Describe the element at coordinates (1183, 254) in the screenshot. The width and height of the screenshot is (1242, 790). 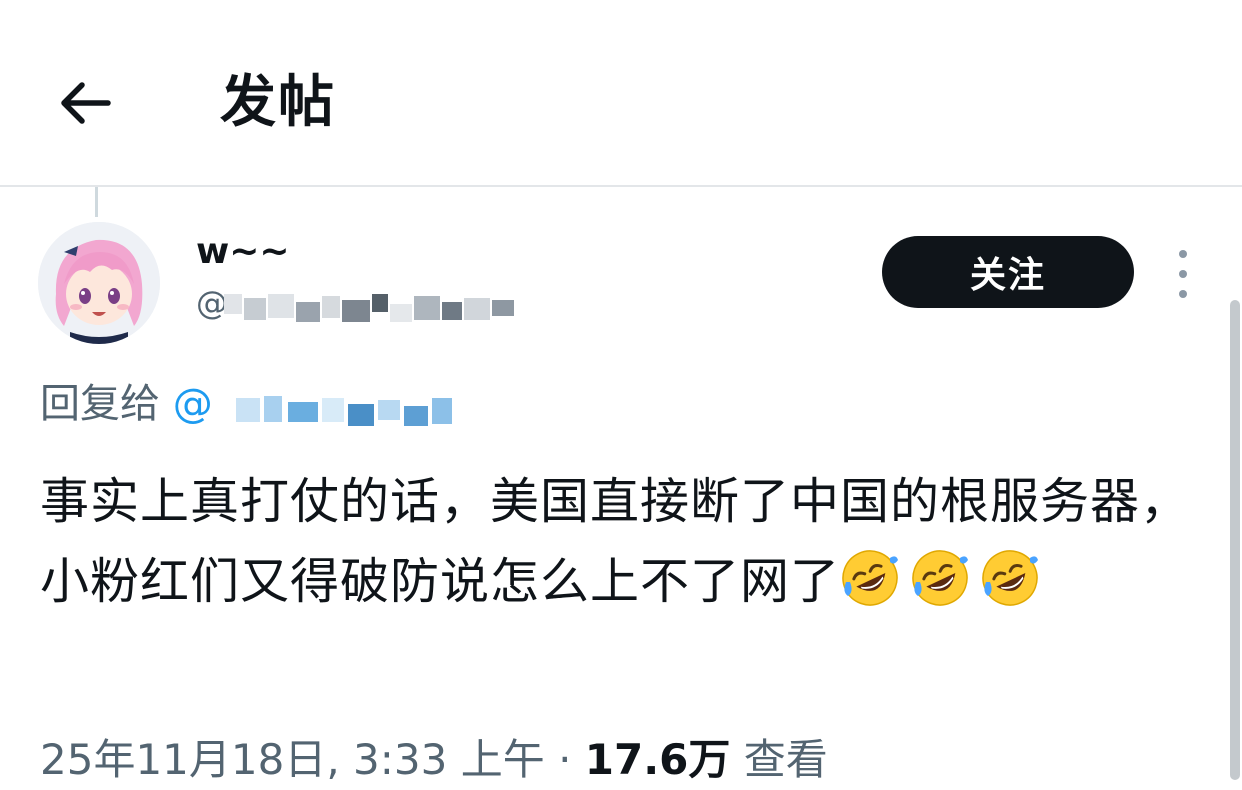
I see `more-vertical-icon` at that location.